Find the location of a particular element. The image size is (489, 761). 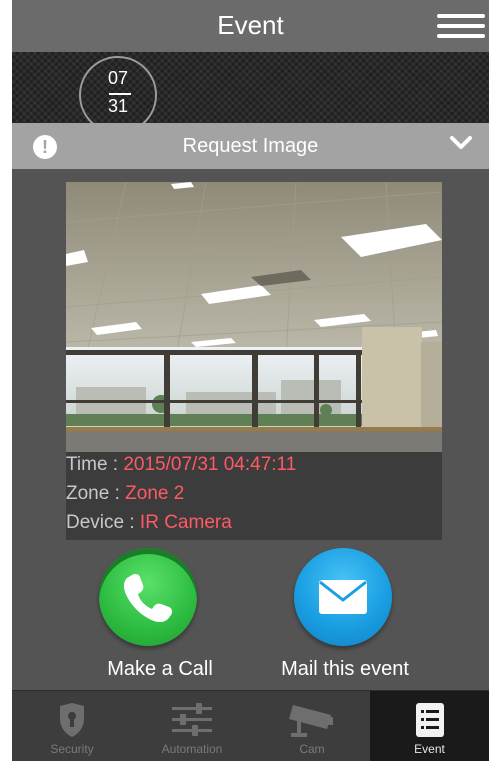

tab-event: Event is located at coordinates (429, 726).